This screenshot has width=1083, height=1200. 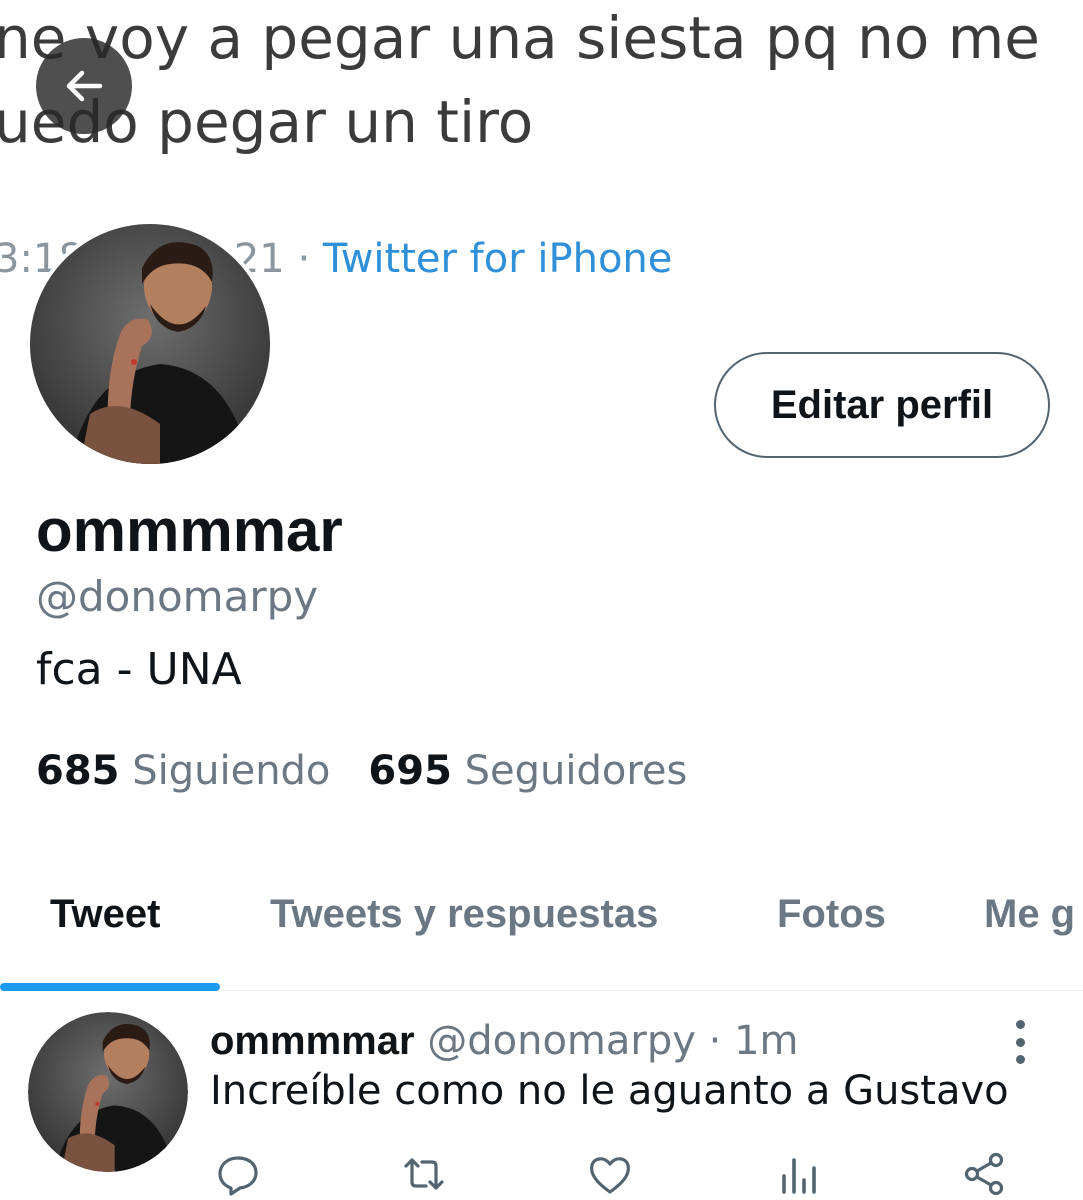 I want to click on analytics-icon, so click(x=800, y=1174).